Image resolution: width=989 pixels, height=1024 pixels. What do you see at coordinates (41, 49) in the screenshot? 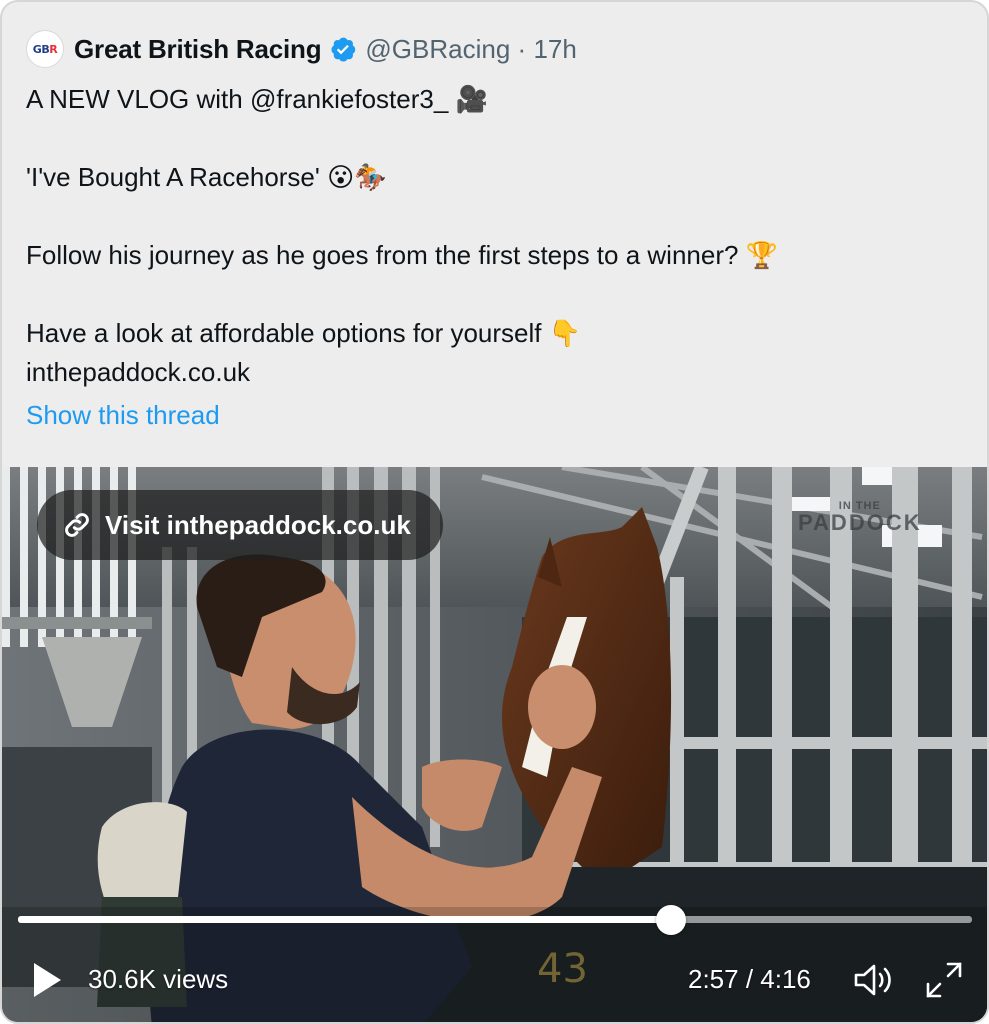
I see `avatar-text: GB` at bounding box center [41, 49].